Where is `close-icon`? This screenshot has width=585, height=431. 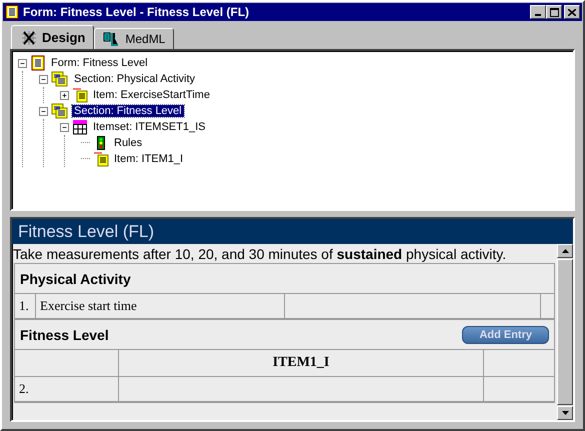 close-icon is located at coordinates (572, 12).